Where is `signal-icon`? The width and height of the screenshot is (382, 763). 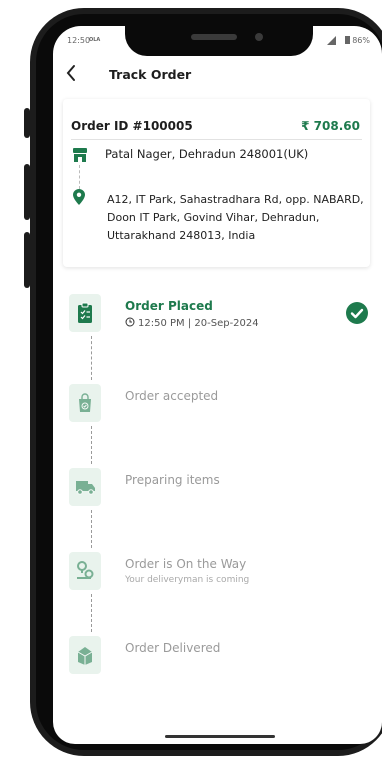
signal-icon is located at coordinates (331, 40).